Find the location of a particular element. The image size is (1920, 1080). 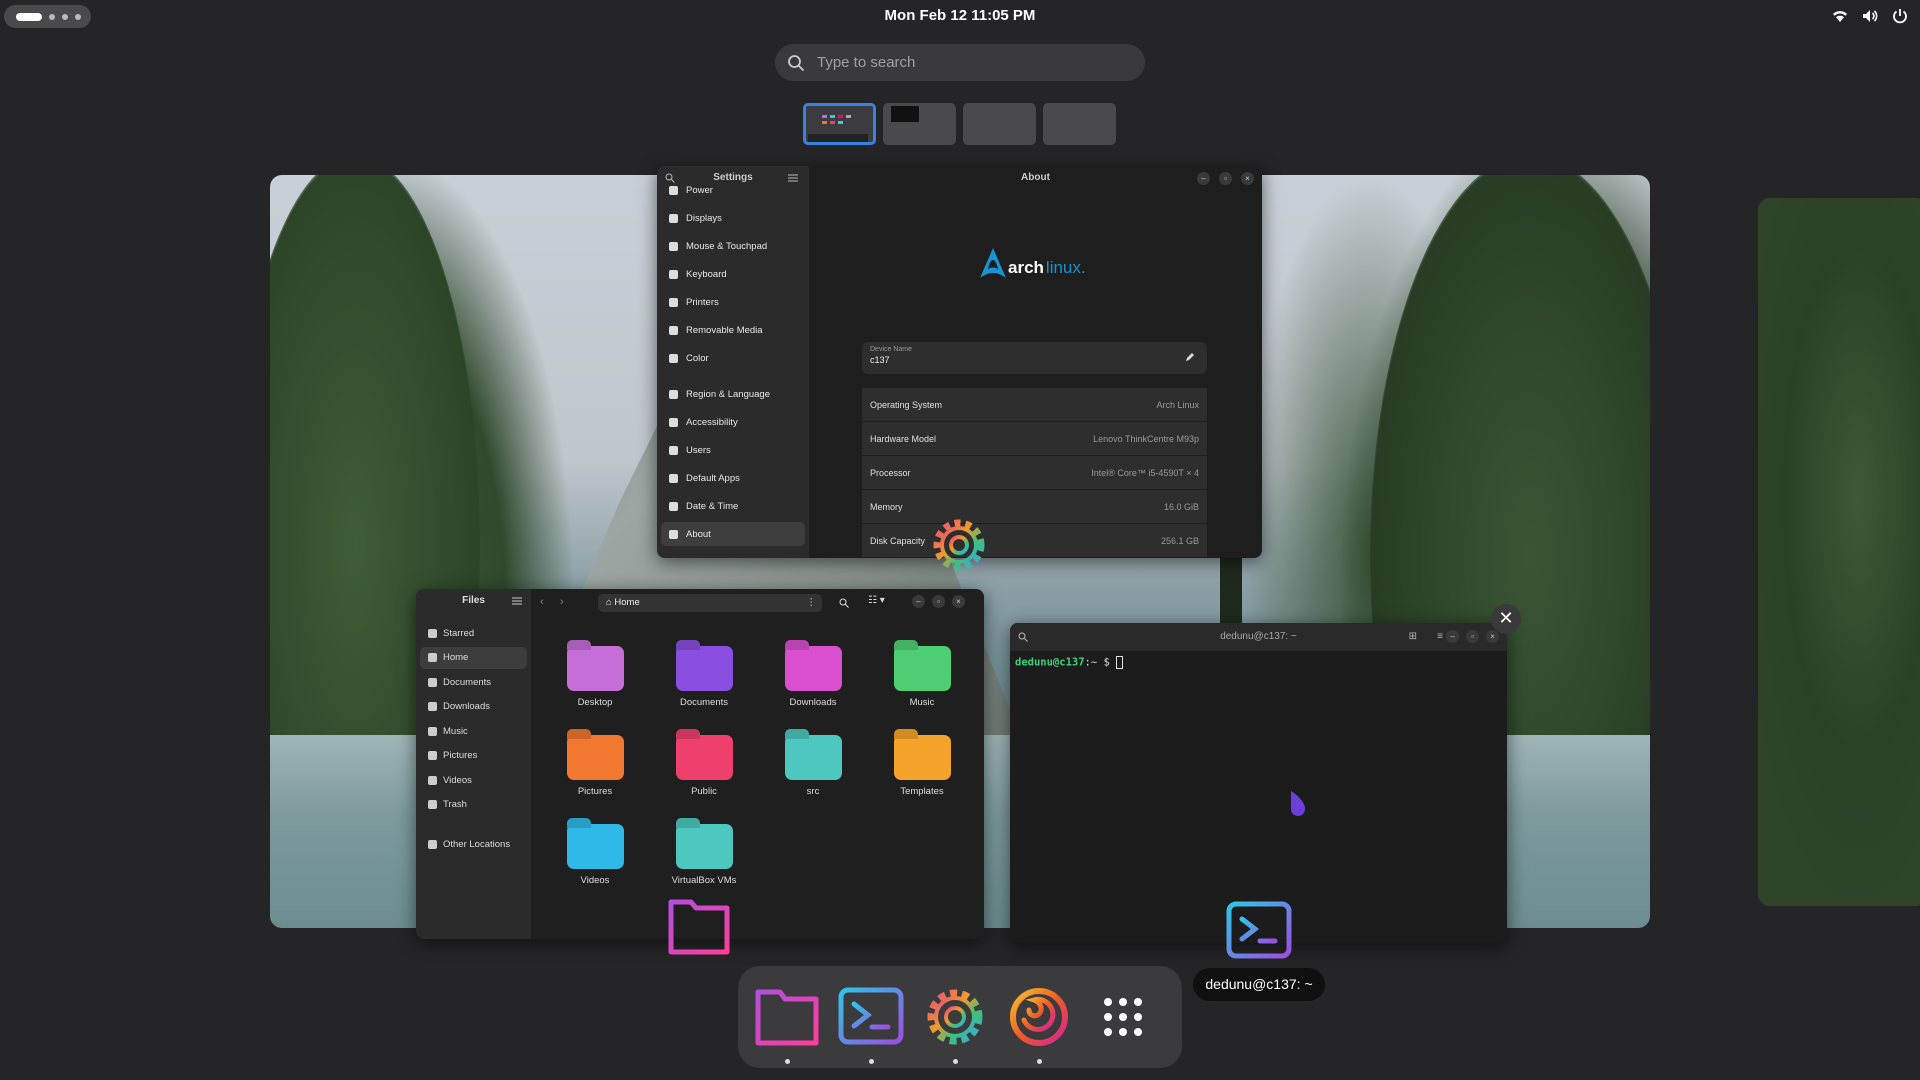

sidebar-item-users: Users is located at coordinates (733, 450).